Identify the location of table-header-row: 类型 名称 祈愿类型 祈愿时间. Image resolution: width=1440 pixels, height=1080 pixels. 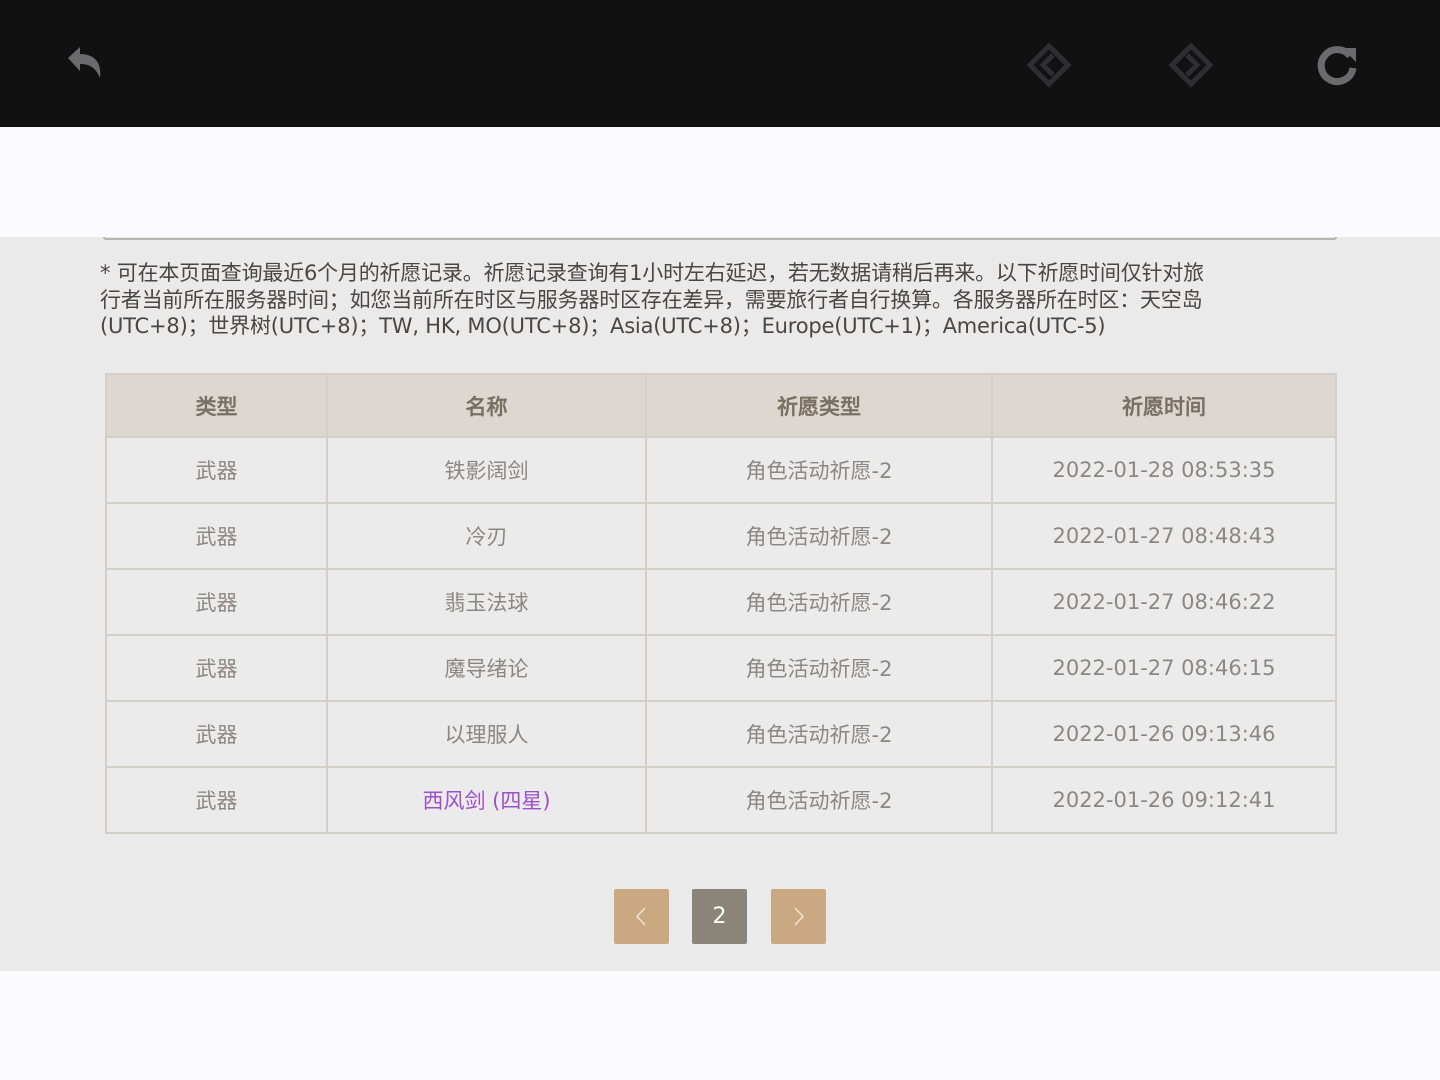
(721, 405).